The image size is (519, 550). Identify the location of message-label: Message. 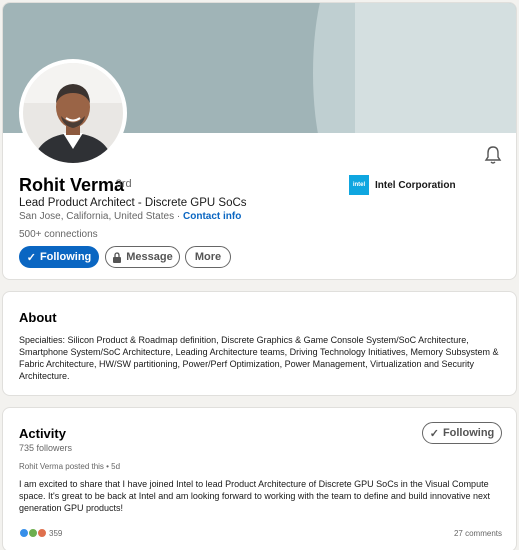
(149, 257).